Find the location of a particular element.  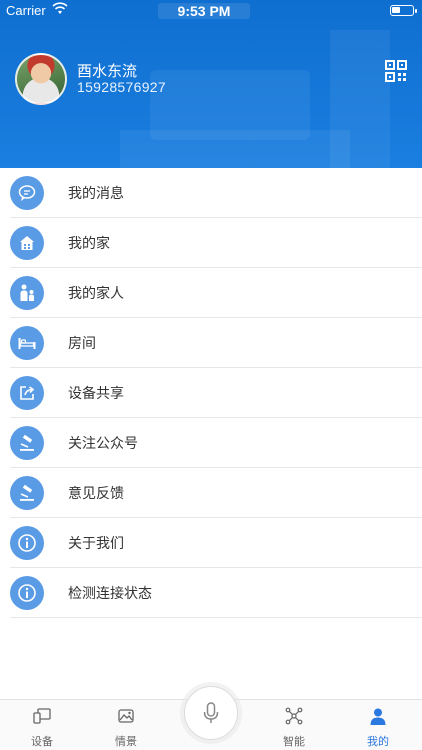

profile-icon is located at coordinates (378, 716).